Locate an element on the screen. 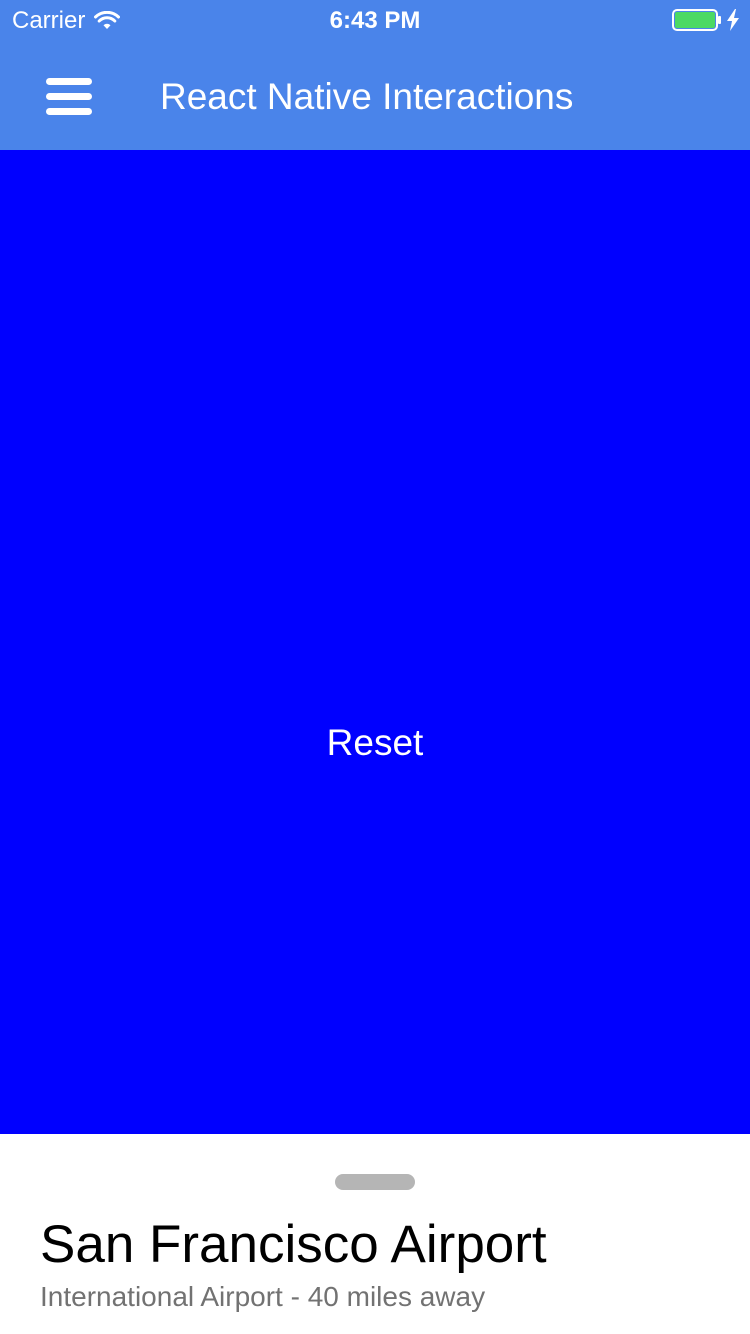  battery-group is located at coordinates (706, 20).